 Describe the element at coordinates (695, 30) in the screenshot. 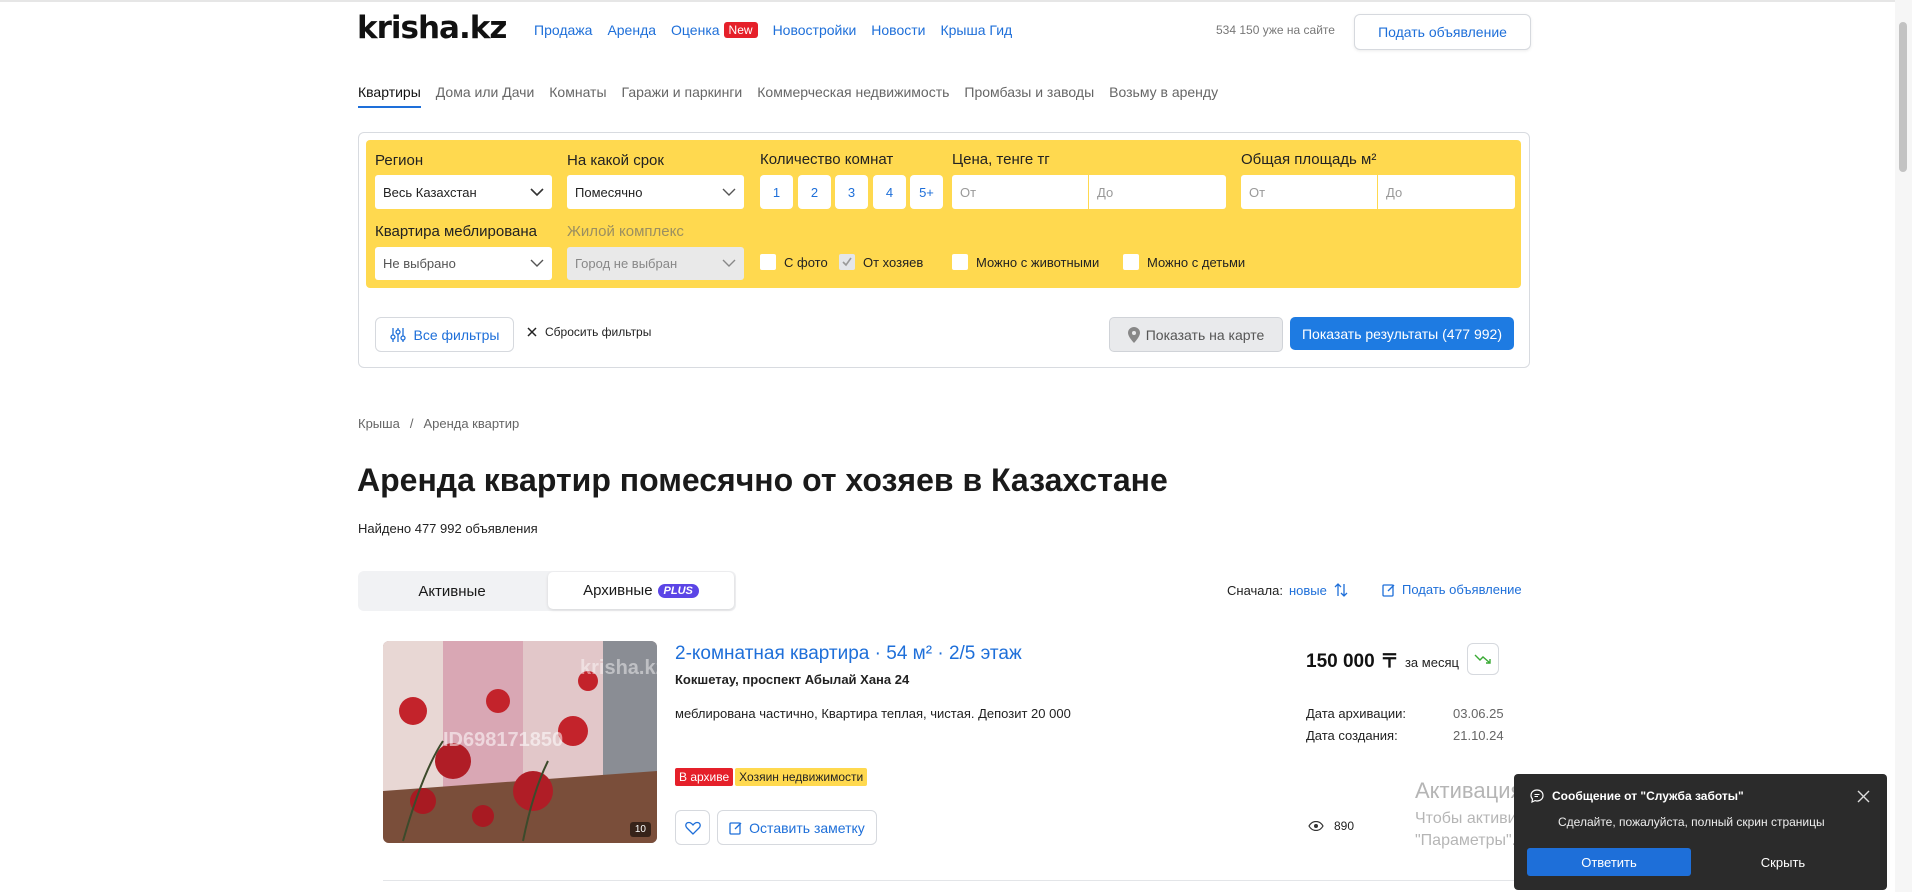

I see `nav-valuation-label: Оценка` at that location.